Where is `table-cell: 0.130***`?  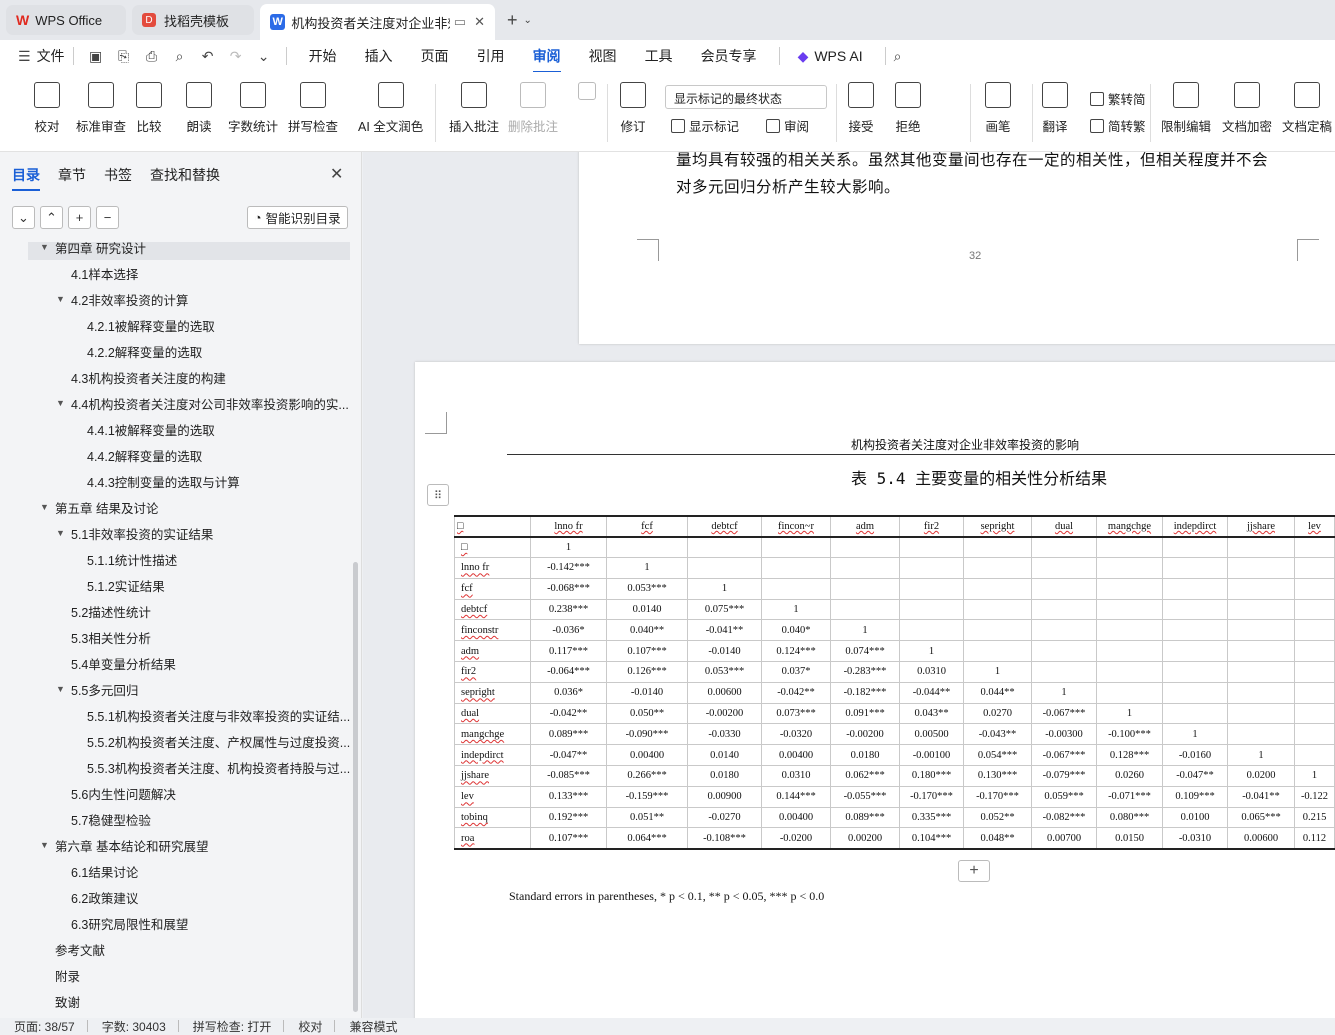 table-cell: 0.130*** is located at coordinates (997, 776).